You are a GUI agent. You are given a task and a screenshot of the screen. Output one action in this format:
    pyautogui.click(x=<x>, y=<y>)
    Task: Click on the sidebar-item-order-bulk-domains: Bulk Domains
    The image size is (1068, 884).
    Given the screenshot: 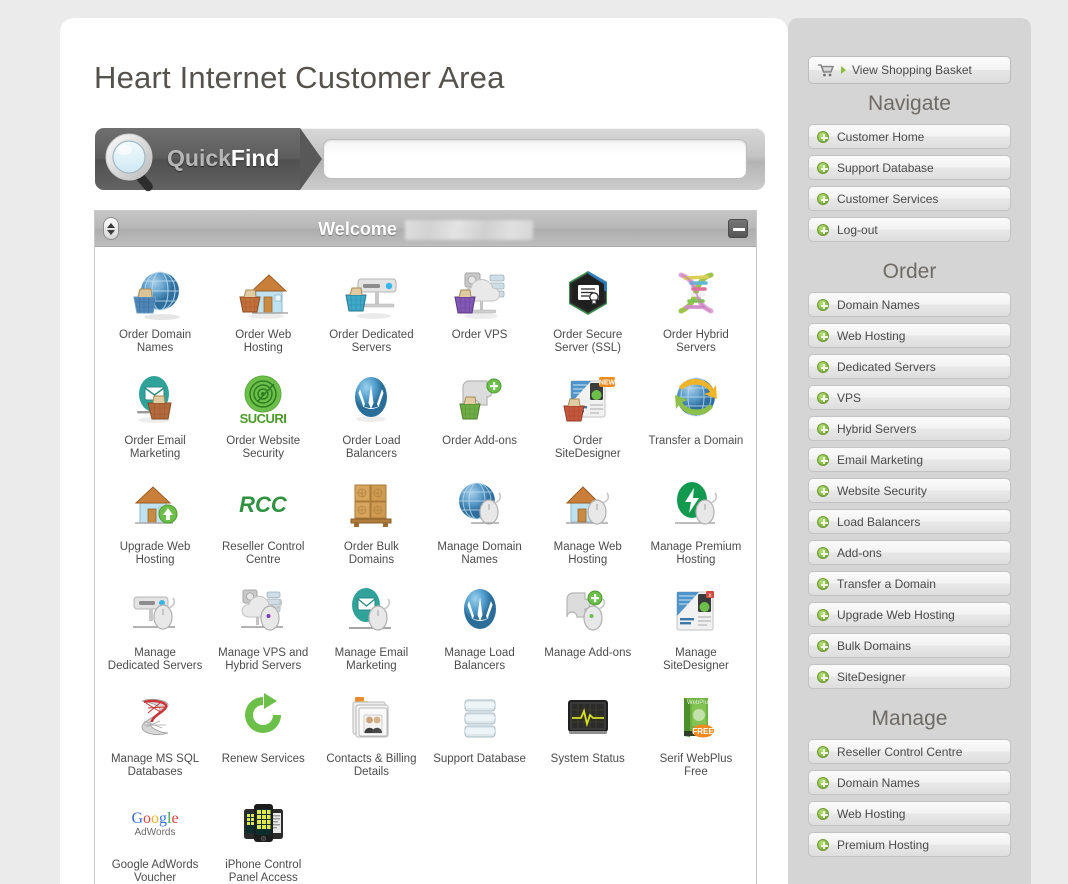 What is the action you would take?
    pyautogui.click(x=909, y=645)
    